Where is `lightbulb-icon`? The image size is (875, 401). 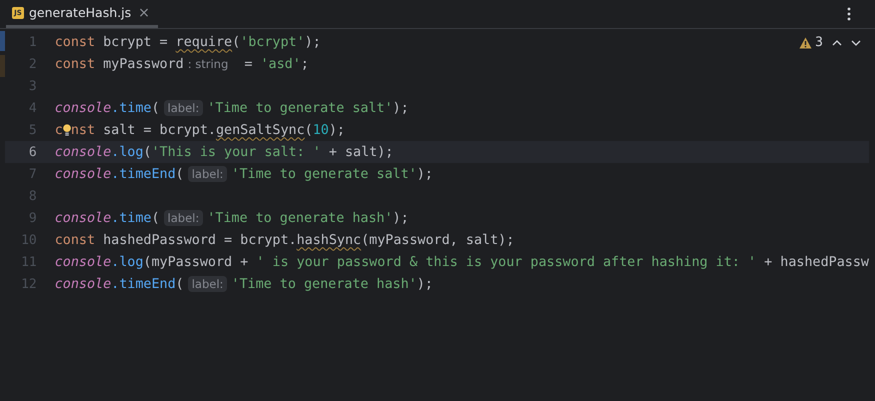 lightbulb-icon is located at coordinates (66, 130).